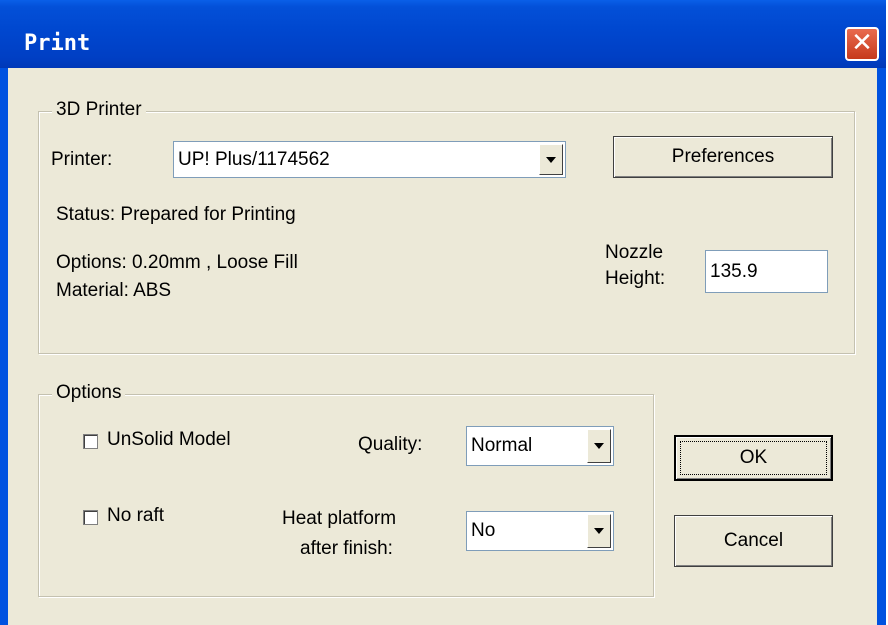 The height and width of the screenshot is (625, 888). What do you see at coordinates (766, 271) in the screenshot?
I see `nozzle-height-field: 135.9` at bounding box center [766, 271].